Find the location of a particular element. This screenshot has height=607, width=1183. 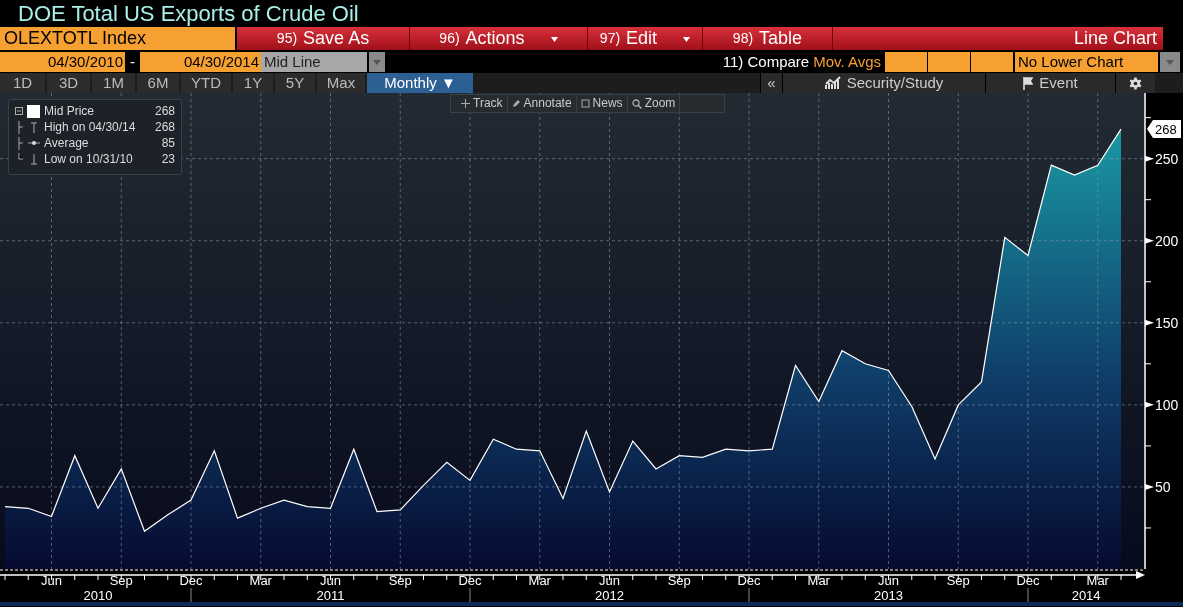

search-icon is located at coordinates (636, 103).